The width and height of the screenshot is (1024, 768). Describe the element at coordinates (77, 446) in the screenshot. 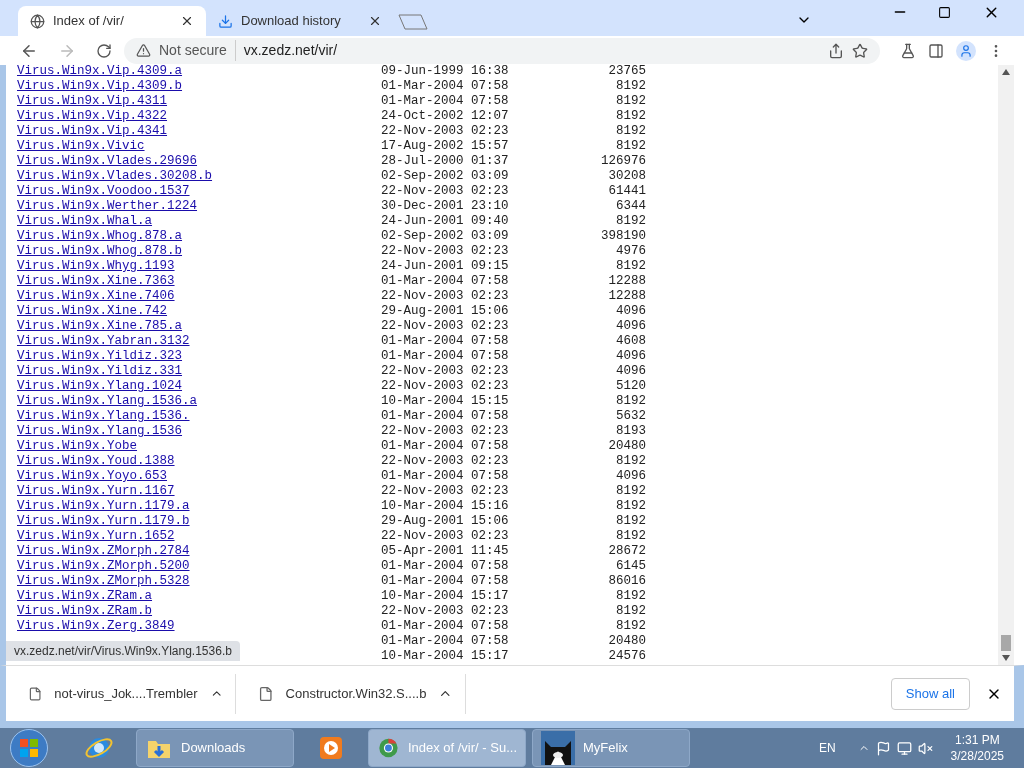

I see `file-link: Virus.Win9x.Yobe` at that location.